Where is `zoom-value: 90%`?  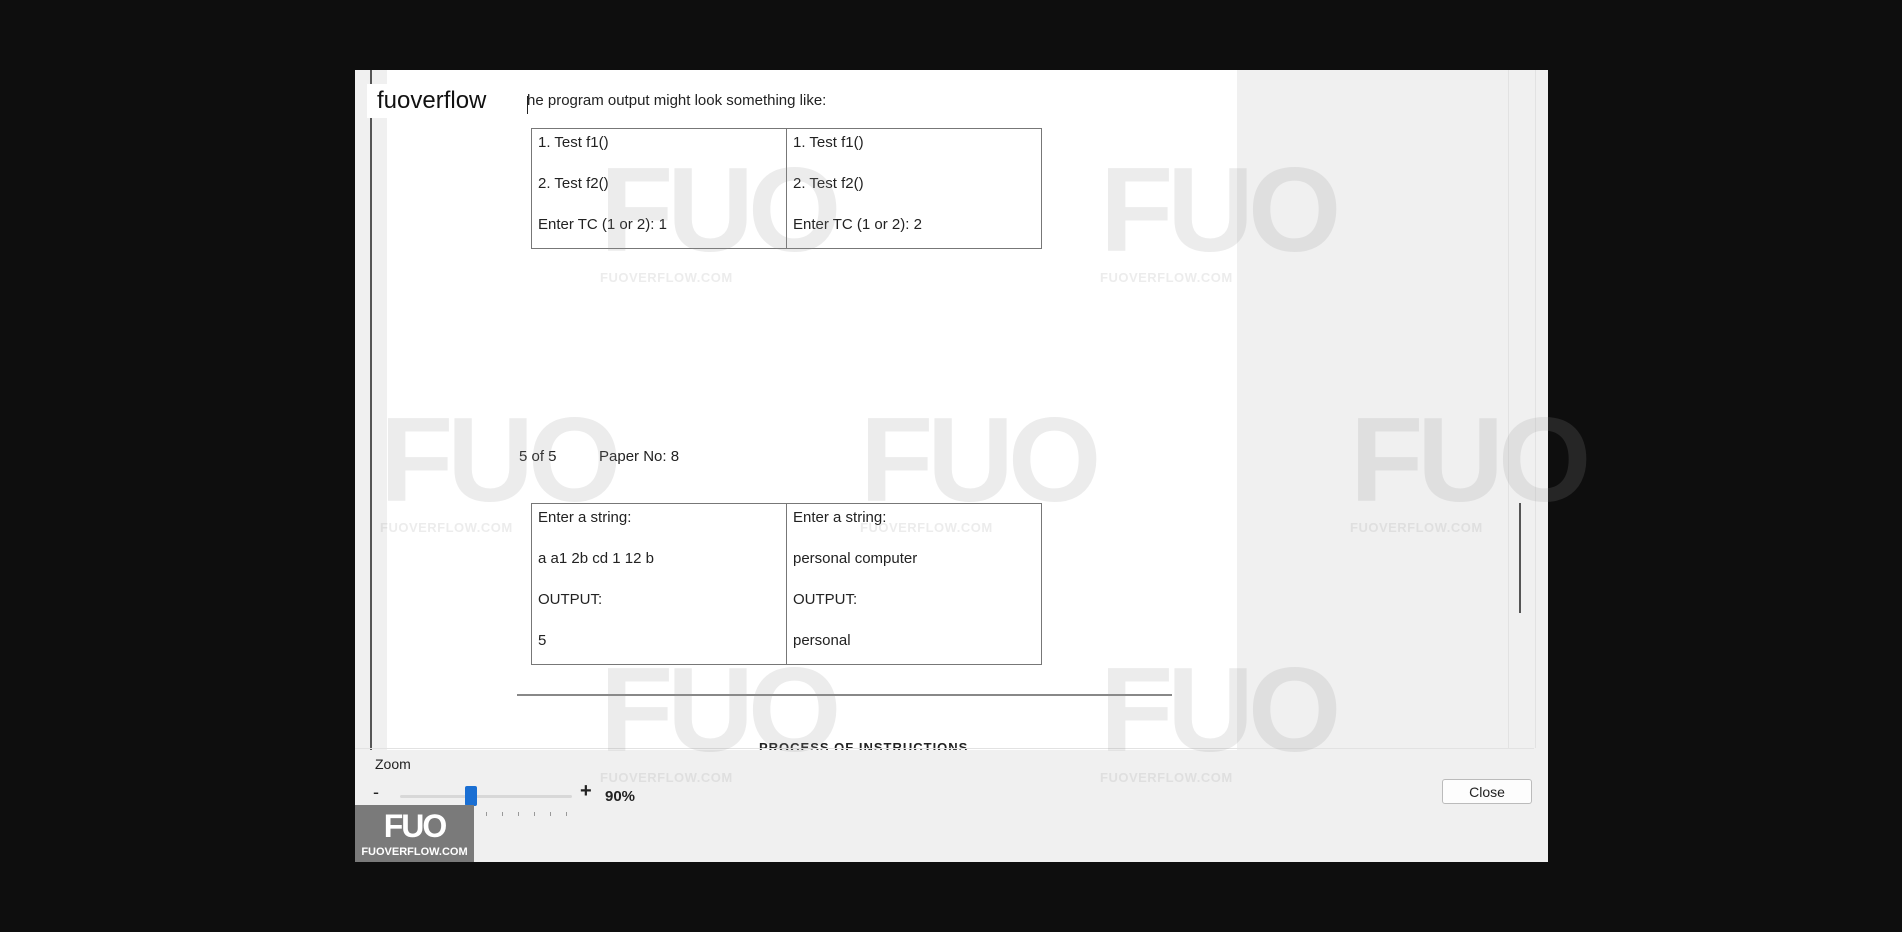 zoom-value: 90% is located at coordinates (620, 796).